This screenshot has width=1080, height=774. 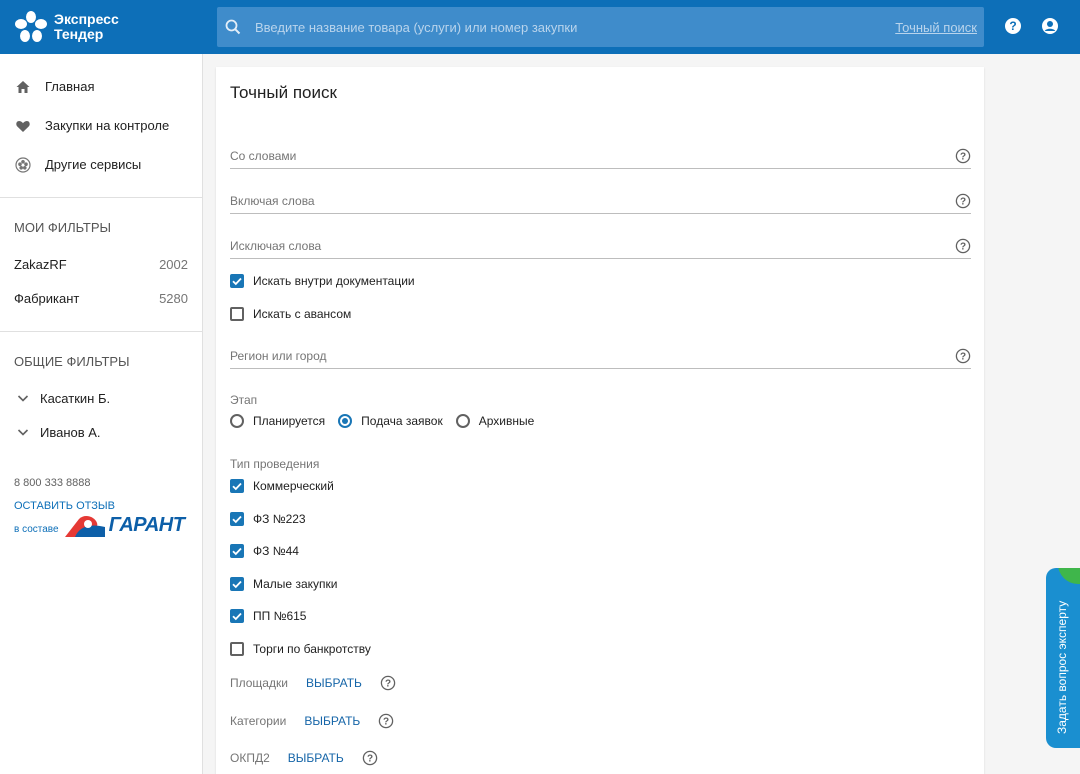 What do you see at coordinates (592, 155) in the screenshot?
I see `with-words-input` at bounding box center [592, 155].